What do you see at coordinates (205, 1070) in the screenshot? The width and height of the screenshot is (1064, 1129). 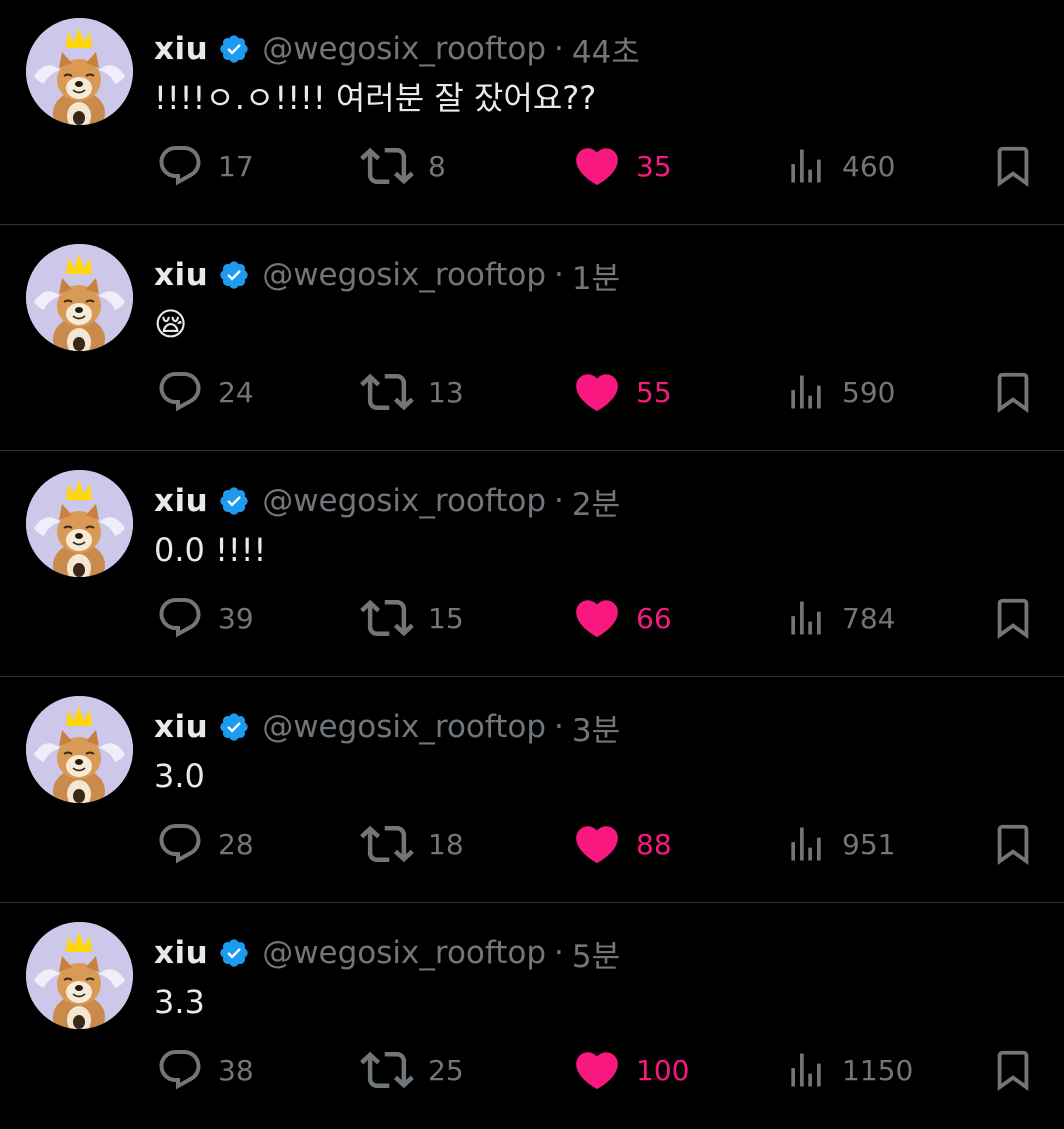 I see `reply-button: 38` at bounding box center [205, 1070].